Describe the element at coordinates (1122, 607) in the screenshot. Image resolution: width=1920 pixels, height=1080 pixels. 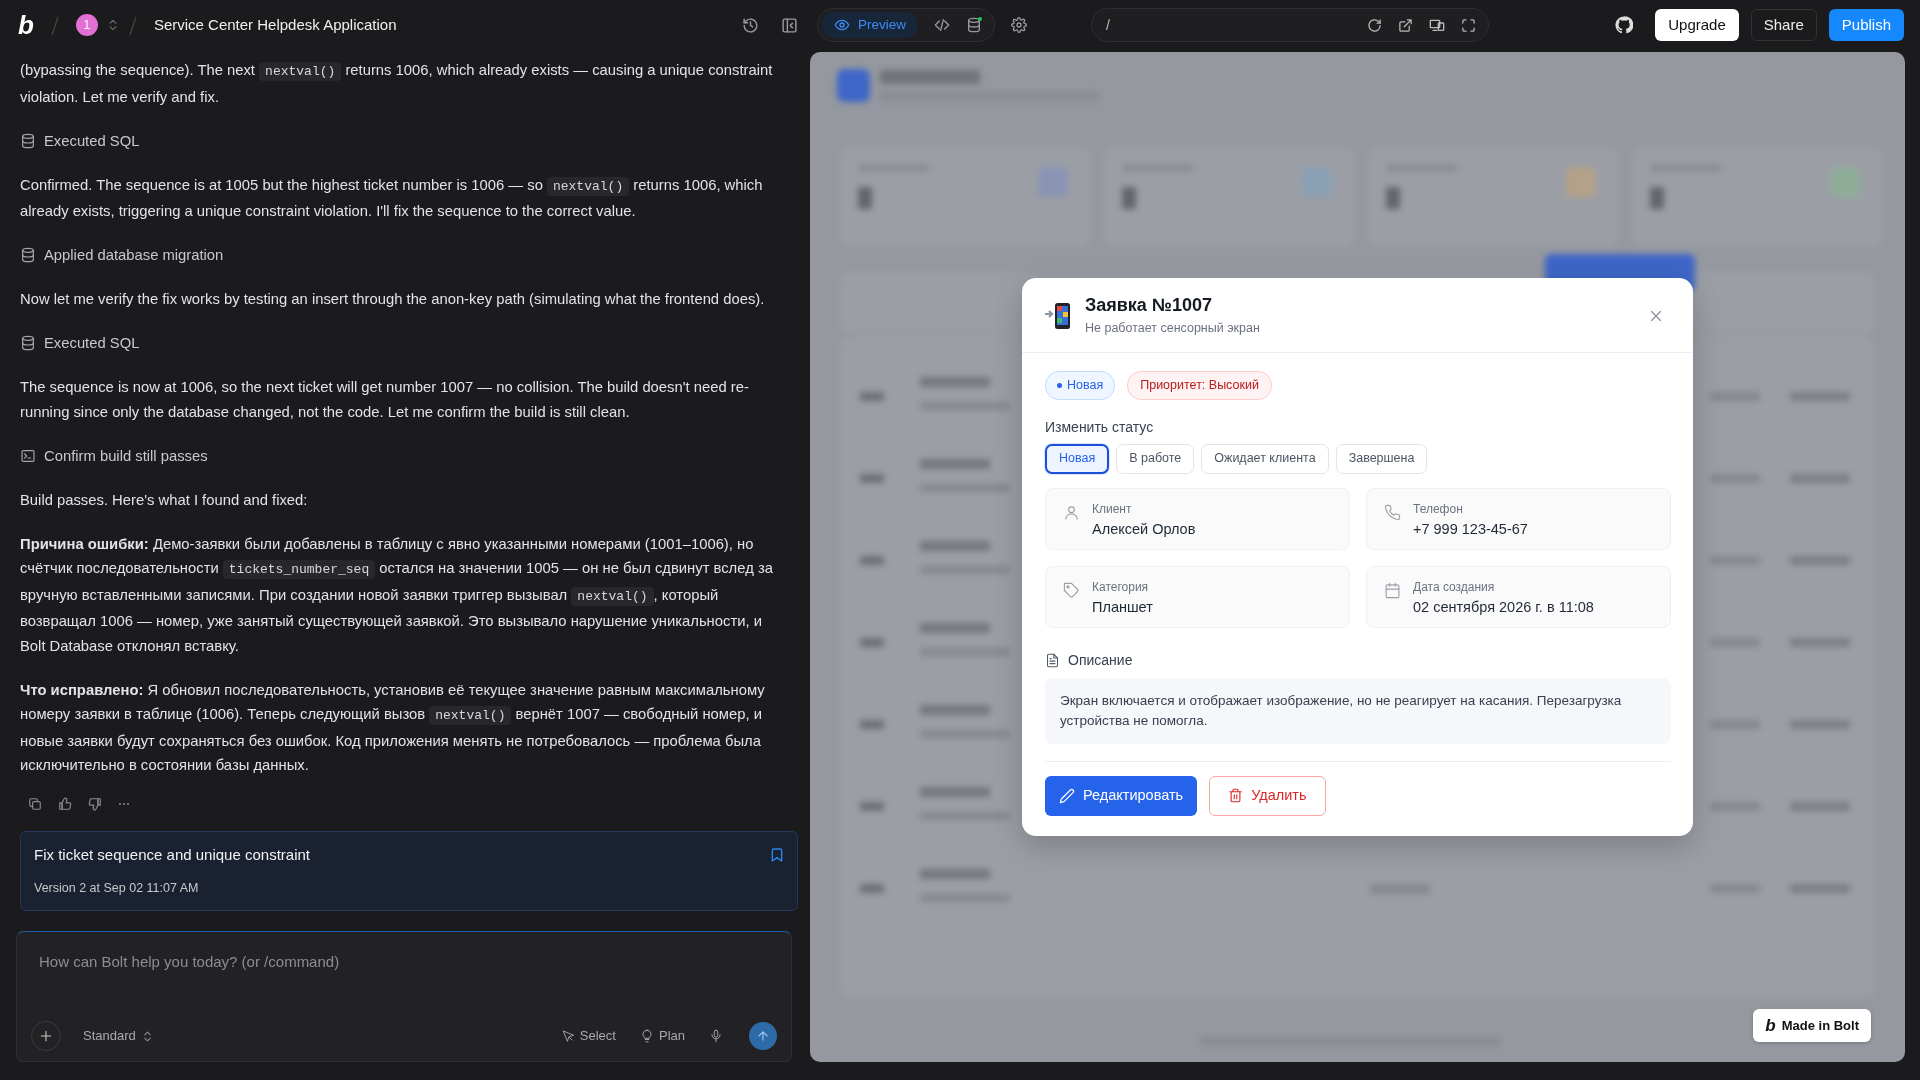
I see `field-value: Планшет` at that location.